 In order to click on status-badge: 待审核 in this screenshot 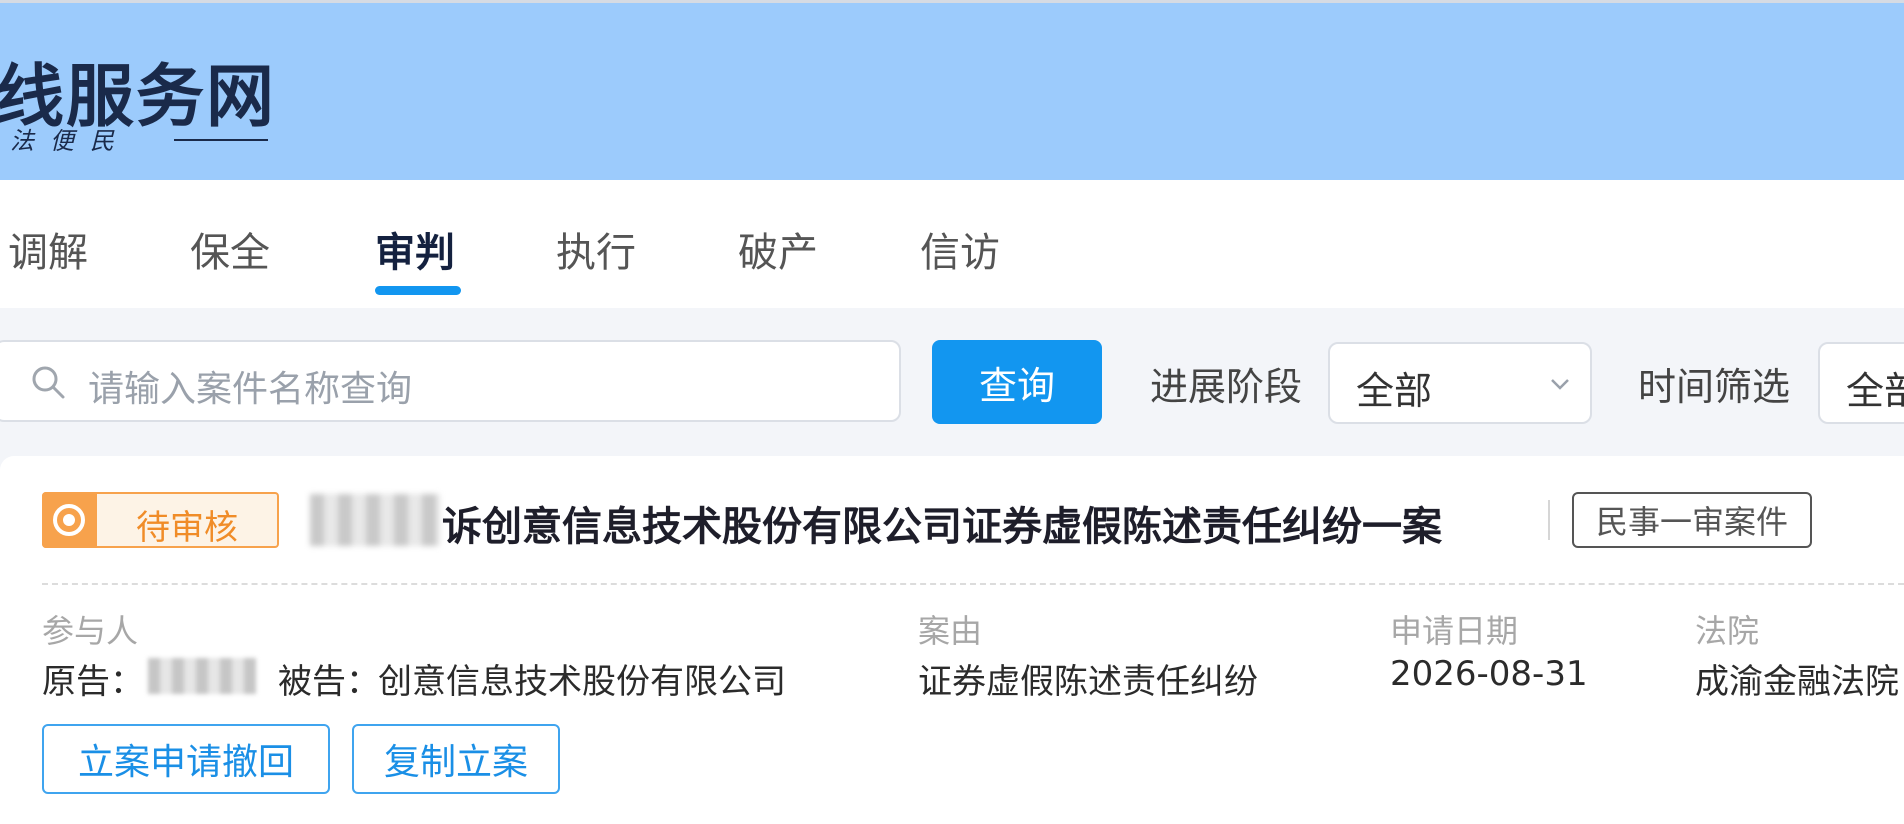, I will do `click(160, 520)`.